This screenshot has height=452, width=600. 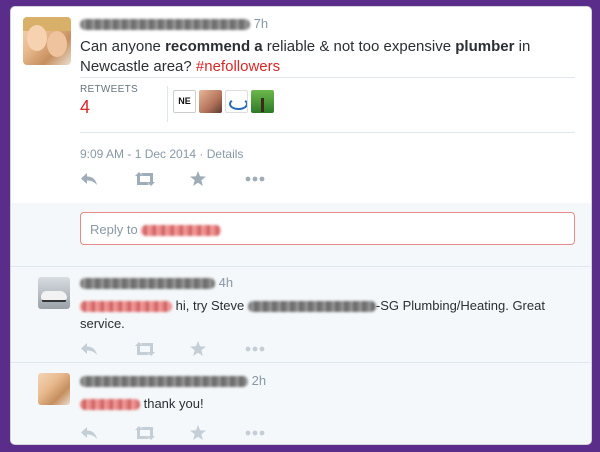 What do you see at coordinates (85, 107) in the screenshot?
I see `retweets-count: 4` at bounding box center [85, 107].